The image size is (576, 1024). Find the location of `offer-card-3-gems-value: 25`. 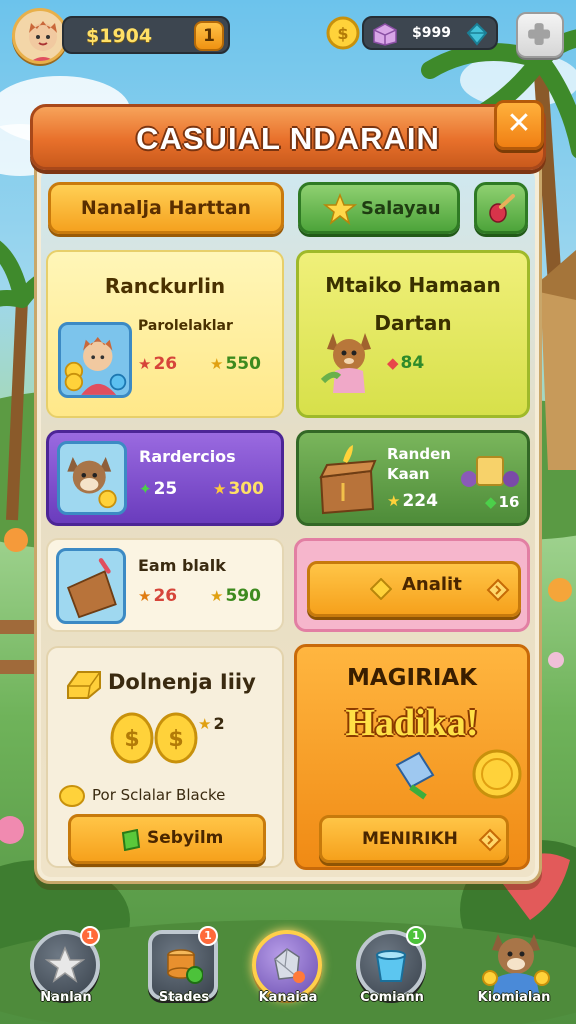

offer-card-3-gems-value: 25 is located at coordinates (165, 489).